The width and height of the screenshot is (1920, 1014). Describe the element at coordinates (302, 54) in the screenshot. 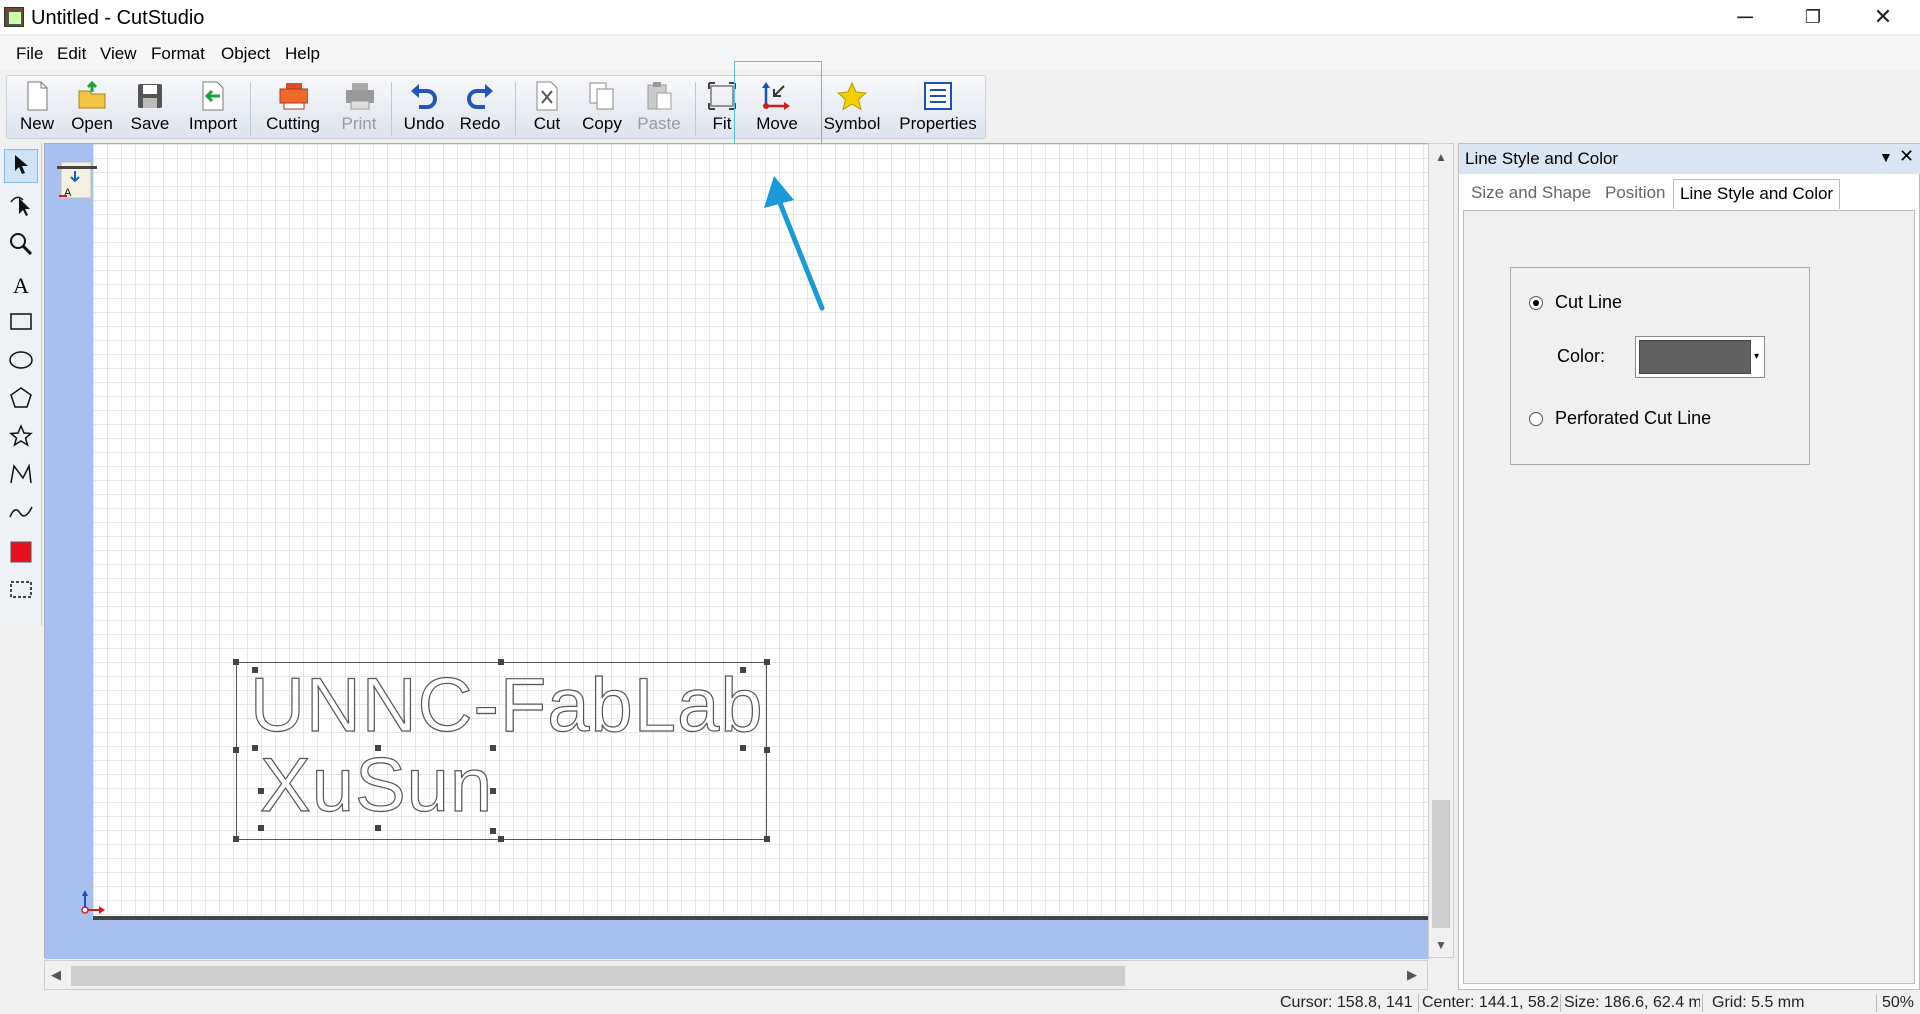

I see `menu-help: Help` at that location.